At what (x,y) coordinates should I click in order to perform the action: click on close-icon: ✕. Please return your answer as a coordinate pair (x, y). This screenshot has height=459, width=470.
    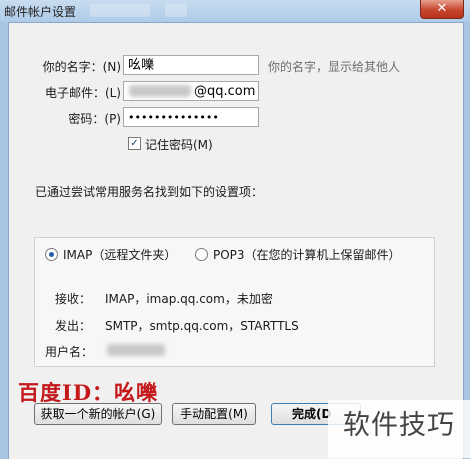
    Looking at the image, I should click on (442, 8).